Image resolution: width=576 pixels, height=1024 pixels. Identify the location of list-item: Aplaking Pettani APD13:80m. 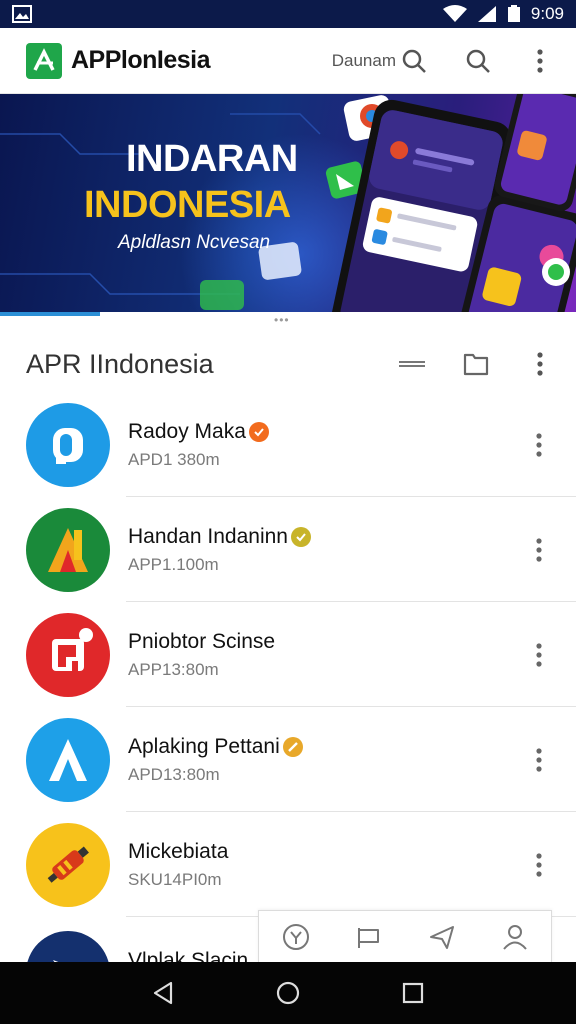
(288, 759).